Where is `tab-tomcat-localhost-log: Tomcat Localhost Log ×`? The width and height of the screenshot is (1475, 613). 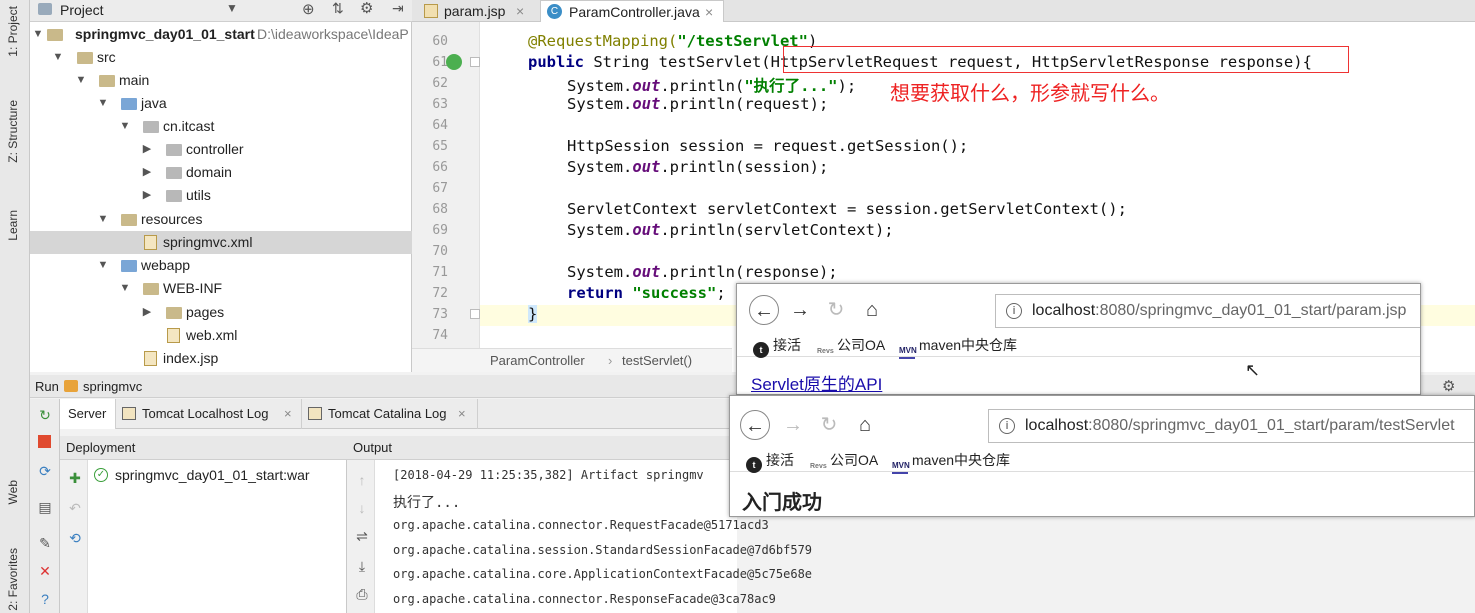 tab-tomcat-localhost-log: Tomcat Localhost Log × is located at coordinates (209, 414).